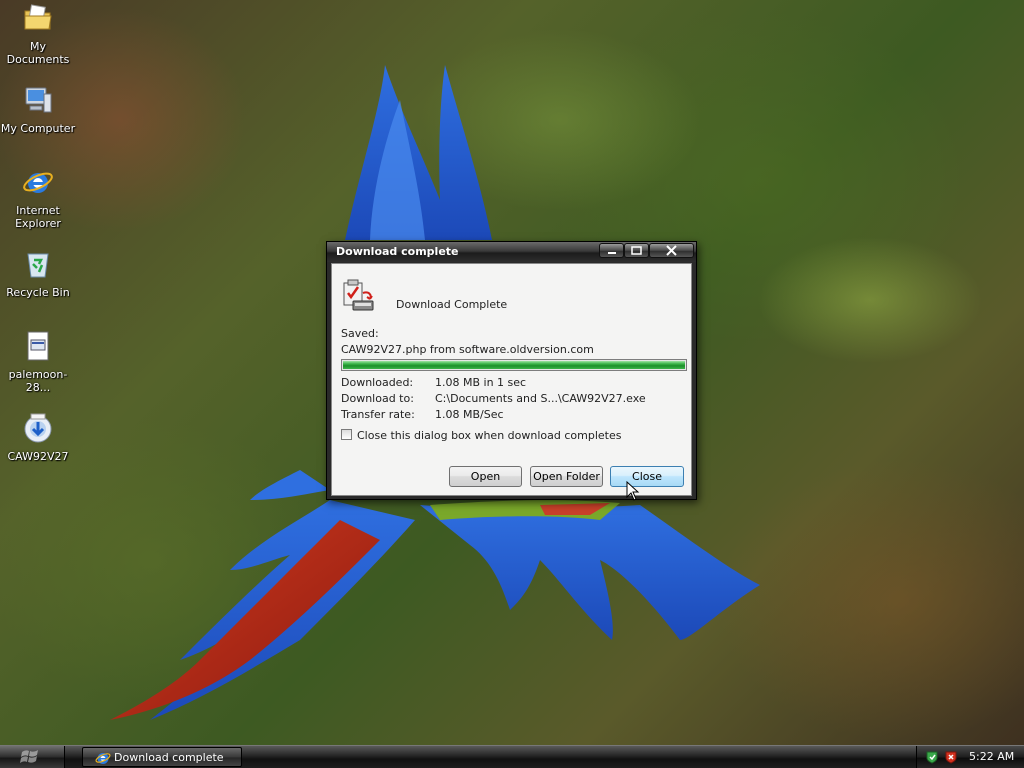 Image resolution: width=1024 pixels, height=768 pixels. I want to click on taskbar-item-download-complete: Download complete, so click(162, 757).